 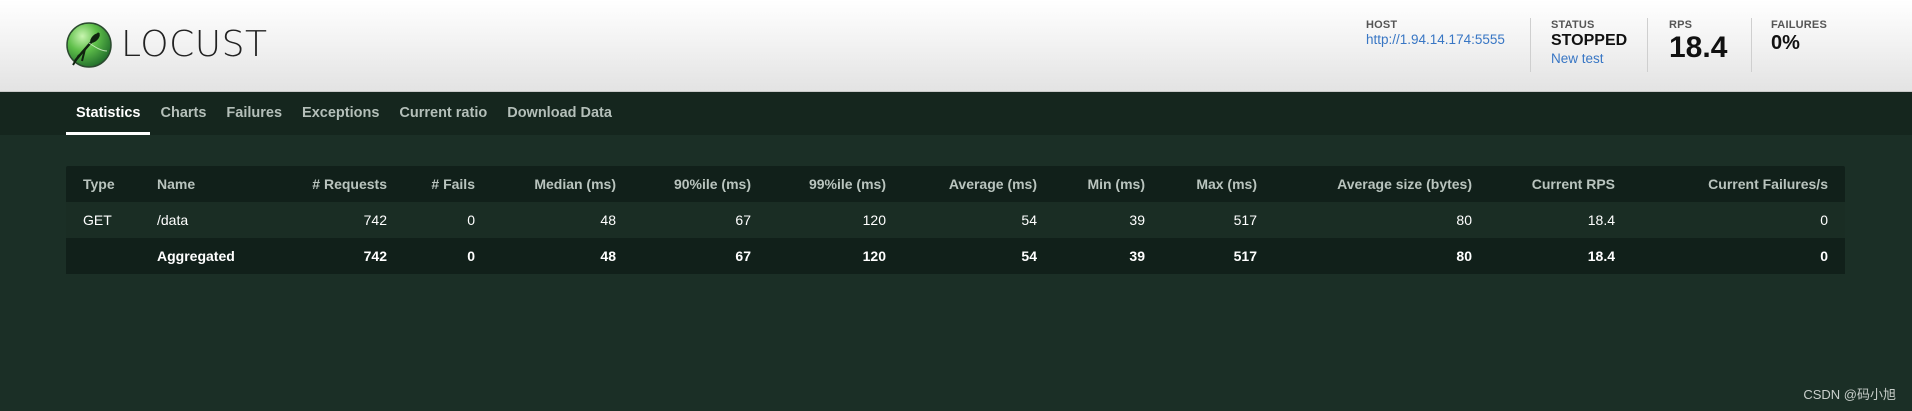 I want to click on column-header-type: Type, so click(x=103, y=184).